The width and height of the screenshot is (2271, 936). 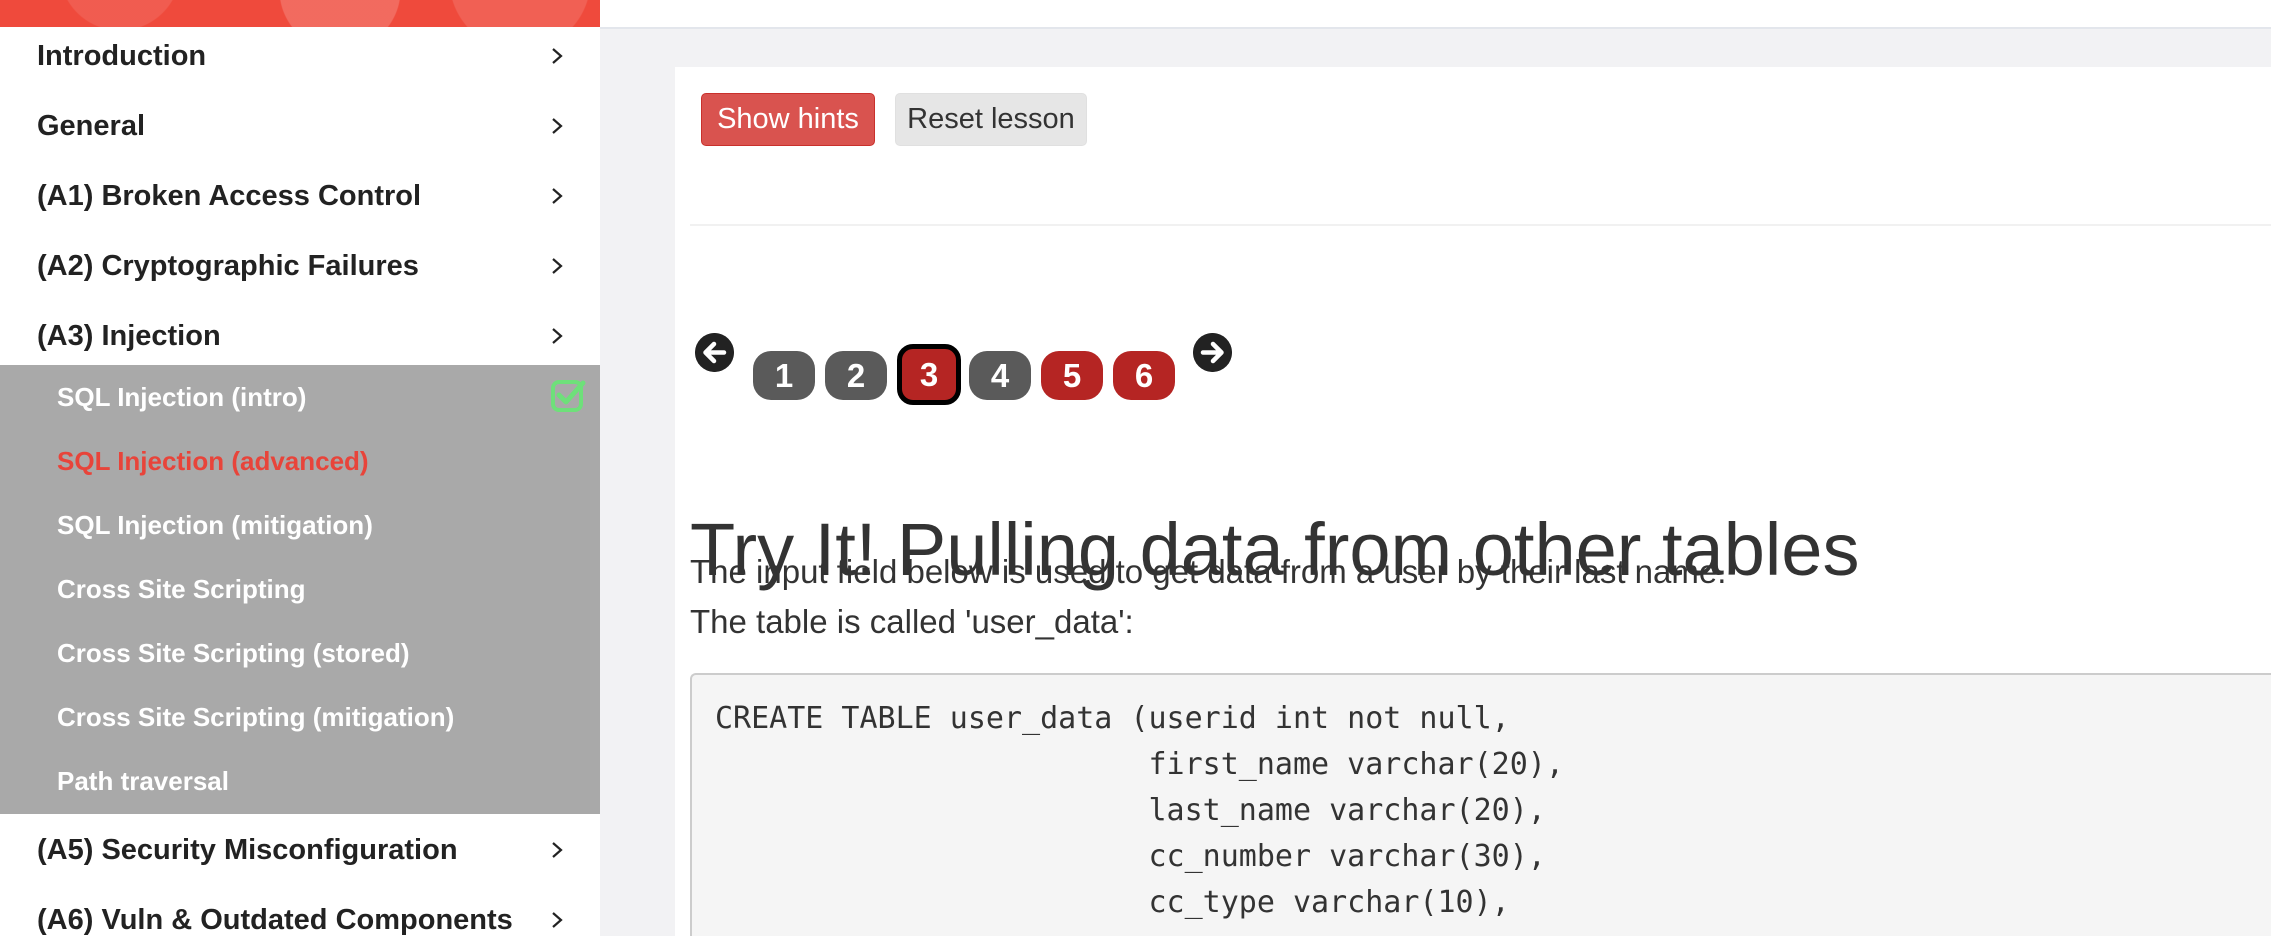 What do you see at coordinates (788, 119) in the screenshot?
I see `show-hints-button: Show hints` at bounding box center [788, 119].